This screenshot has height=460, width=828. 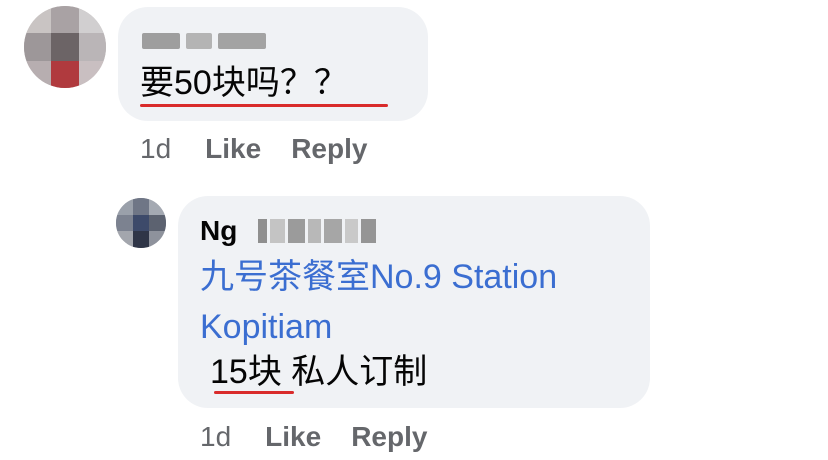 What do you see at coordinates (420, 302) in the screenshot?
I see `page-mention-link: 九号茶餐室No.9 Station Kopitiam` at bounding box center [420, 302].